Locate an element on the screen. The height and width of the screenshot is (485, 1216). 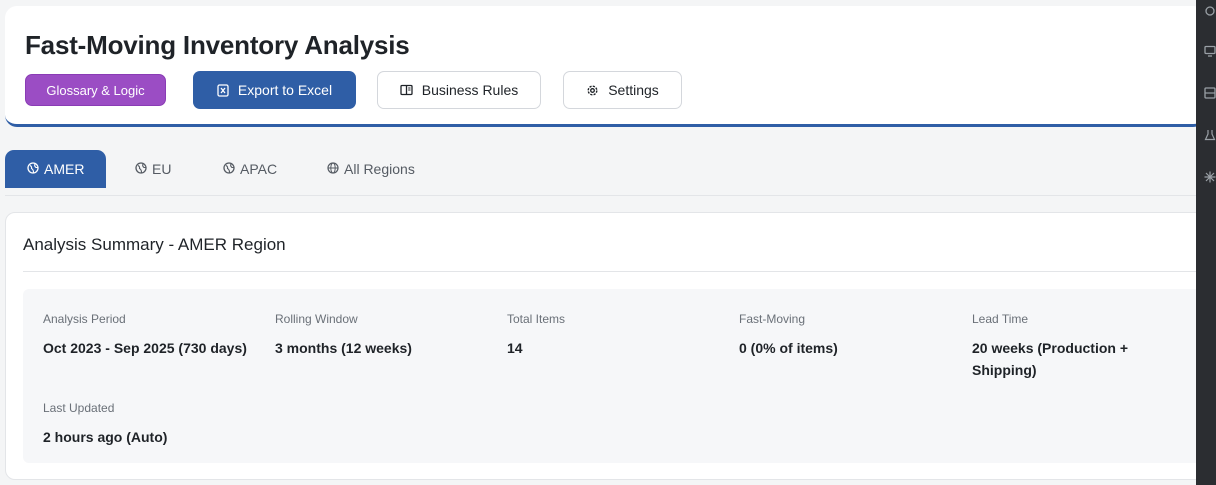
stat-rolling-window: Rolling Window 3 months (12 weeks) is located at coordinates (382, 335).